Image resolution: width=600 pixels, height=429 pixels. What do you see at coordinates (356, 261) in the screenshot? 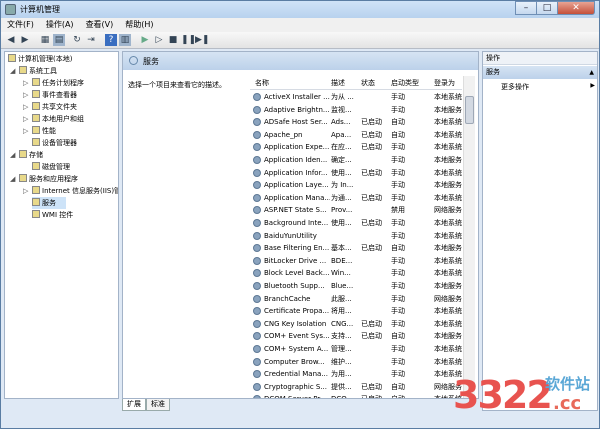
I see `table-row: BitLocker Drive ... BDE... 手动 本地系统` at bounding box center [356, 261].